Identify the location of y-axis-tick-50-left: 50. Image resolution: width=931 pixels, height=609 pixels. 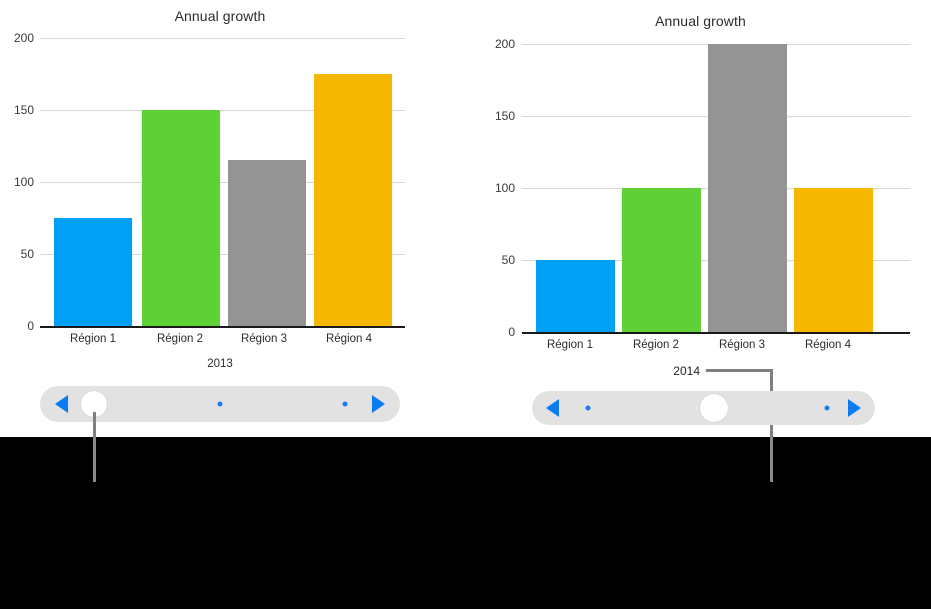
(27, 254).